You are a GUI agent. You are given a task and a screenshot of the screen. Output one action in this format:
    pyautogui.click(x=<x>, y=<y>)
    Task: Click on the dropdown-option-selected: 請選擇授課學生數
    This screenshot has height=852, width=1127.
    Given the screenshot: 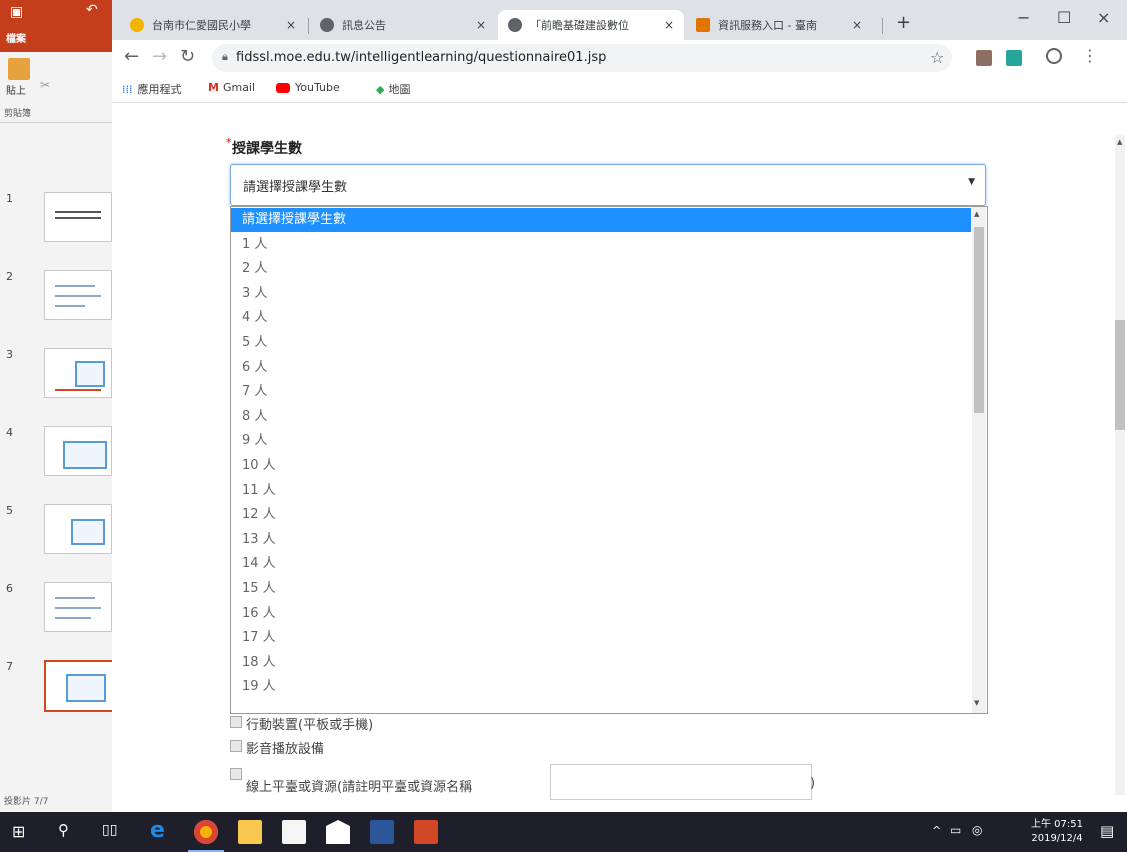 What is the action you would take?
    pyautogui.click(x=601, y=220)
    